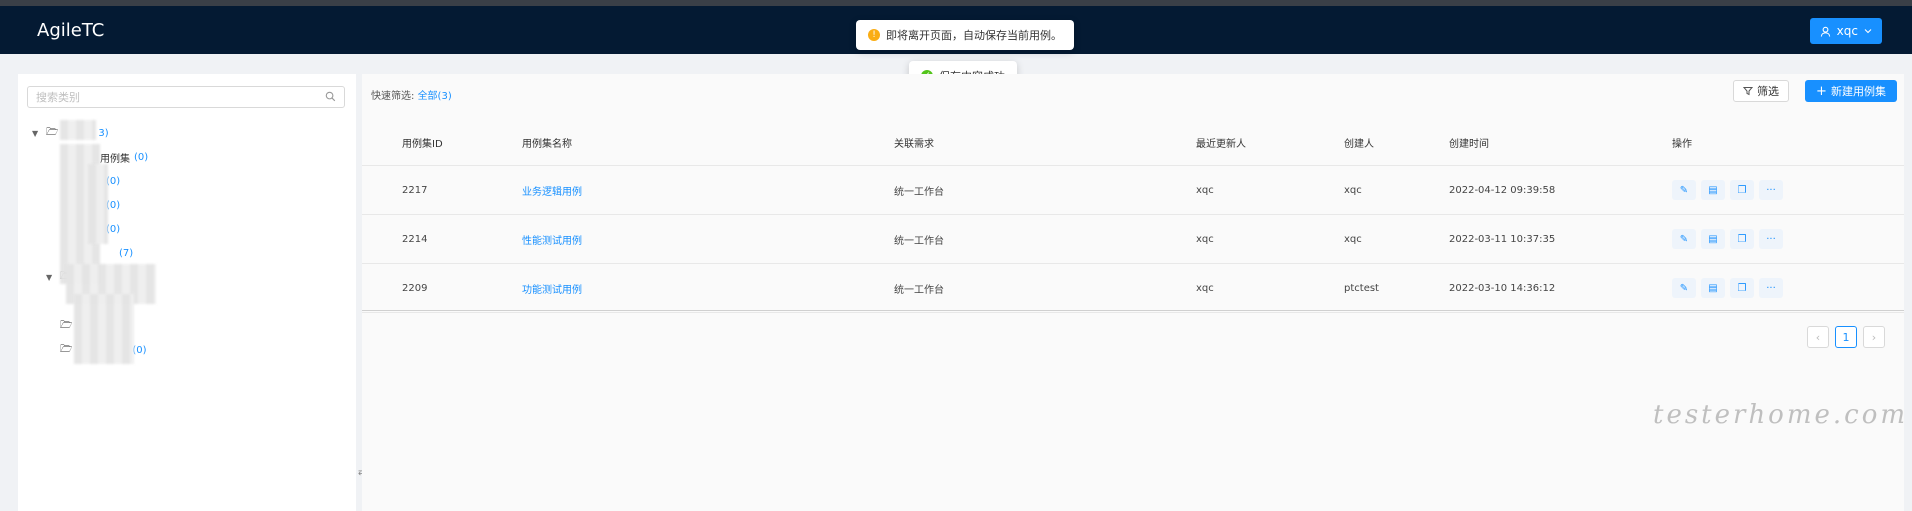 The image size is (1912, 511). What do you see at coordinates (552, 239) in the screenshot?
I see `case-set-name-link: 性能测试用例` at bounding box center [552, 239].